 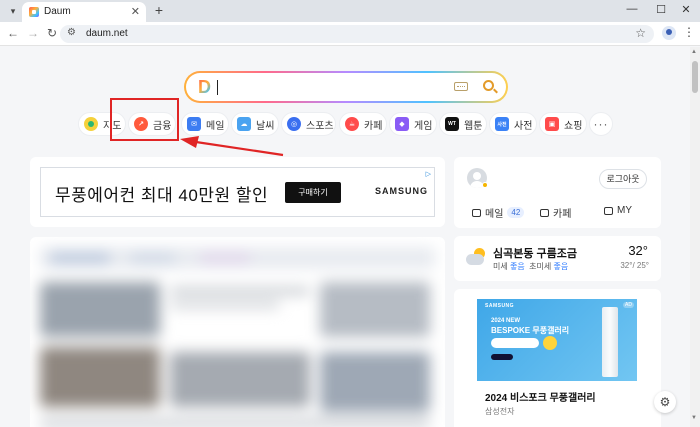 I want to click on partly-cloudy-icon, so click(x=476, y=258).